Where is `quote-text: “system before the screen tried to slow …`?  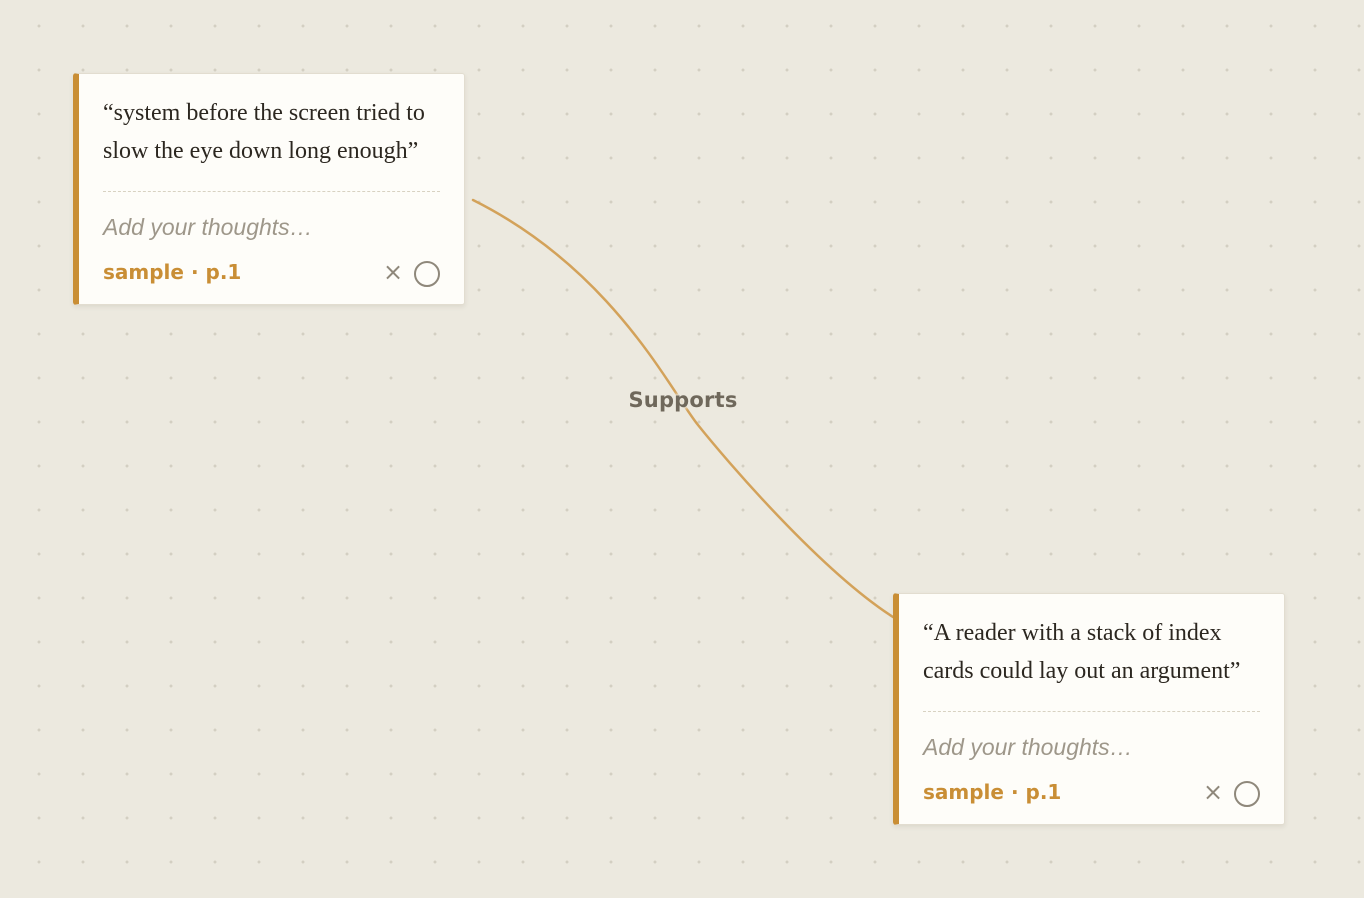 quote-text: “system before the screen tried to slow … is located at coordinates (264, 132).